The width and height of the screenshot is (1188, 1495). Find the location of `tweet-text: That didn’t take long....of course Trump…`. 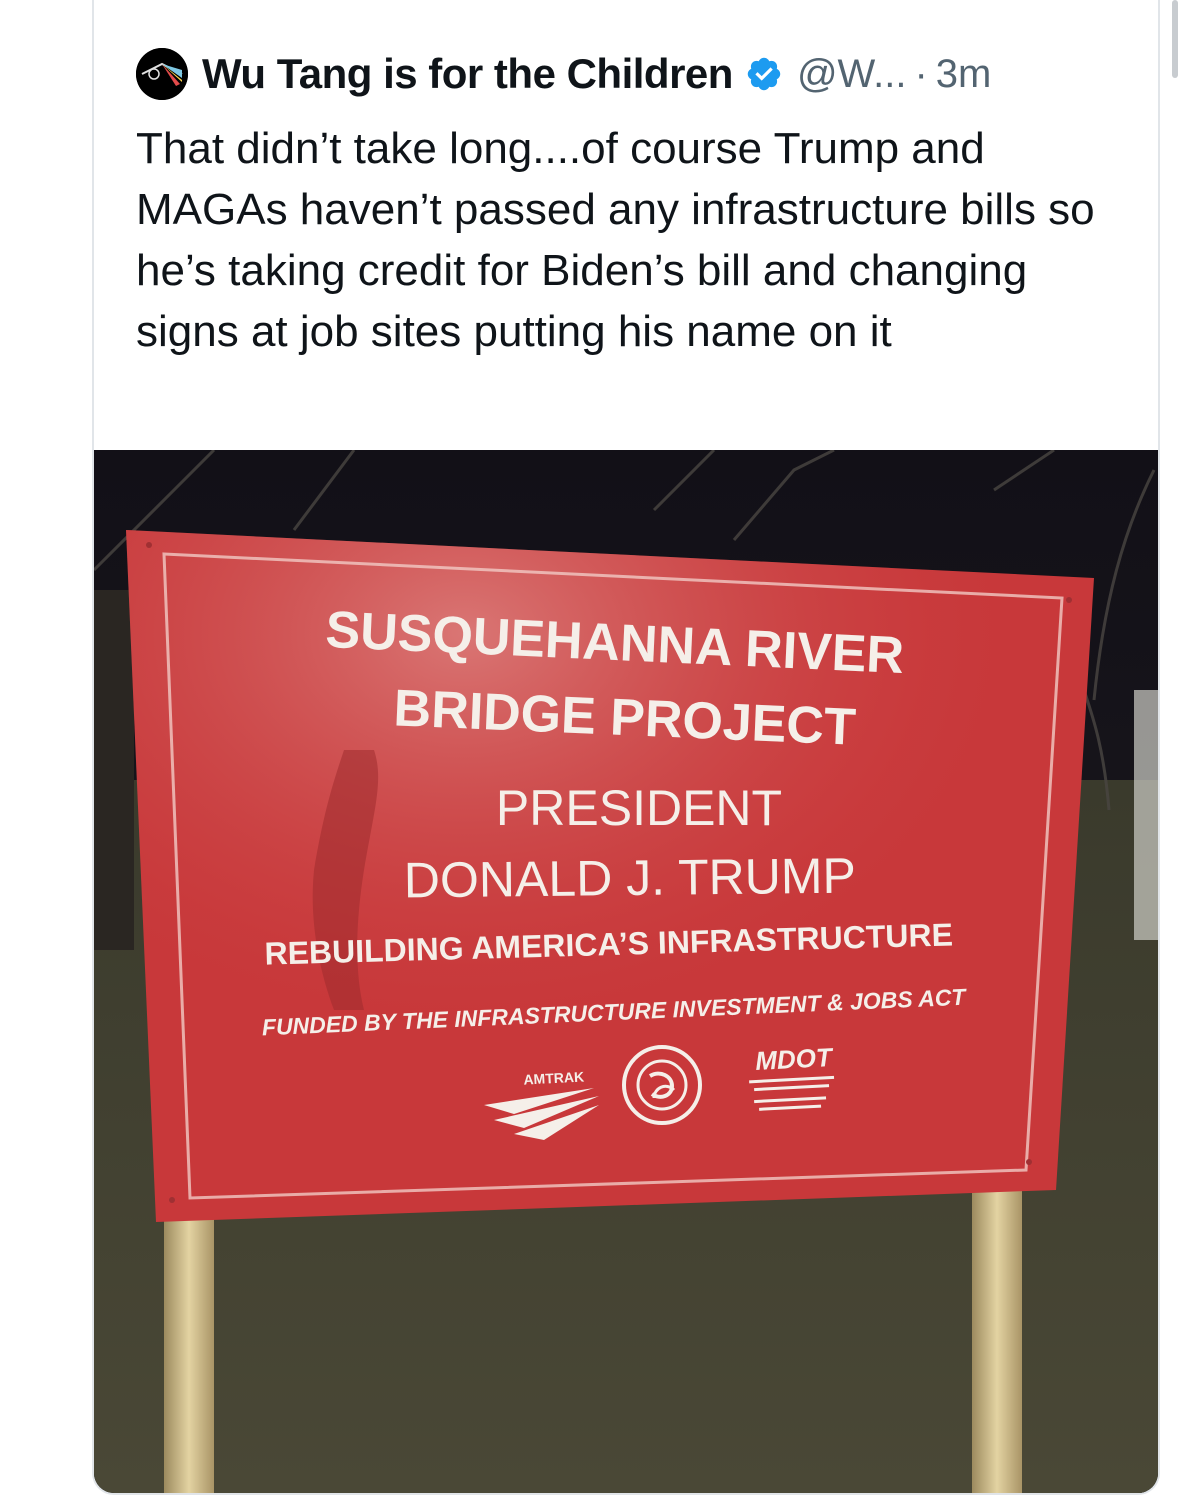

tweet-text: That didn’t take long....of course Trump… is located at coordinates (615, 240).